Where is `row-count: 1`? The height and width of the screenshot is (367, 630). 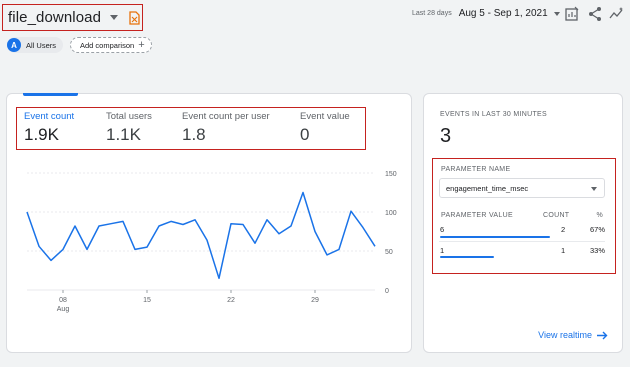 row-count: 1 is located at coordinates (563, 250).